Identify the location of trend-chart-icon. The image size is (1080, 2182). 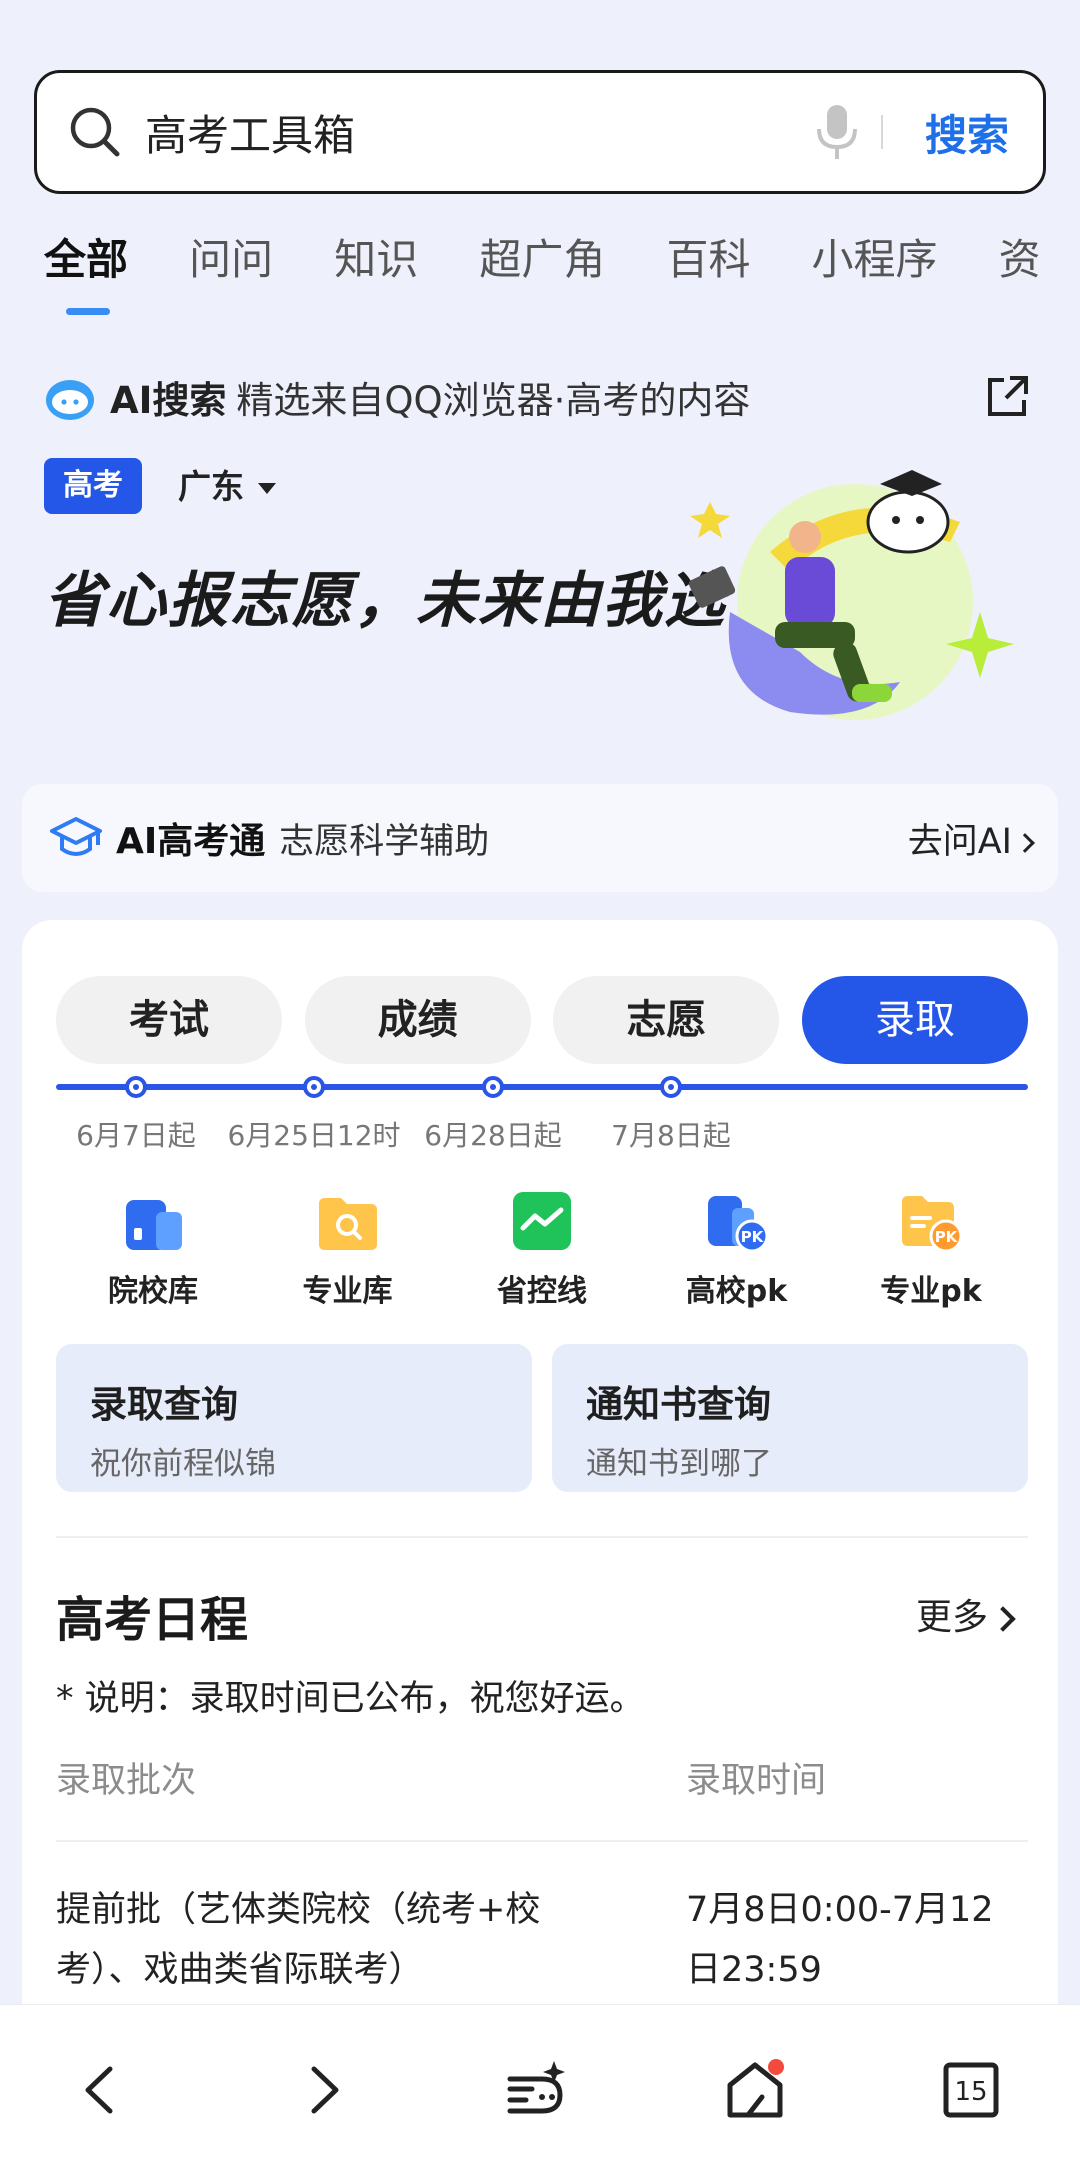
(542, 1221).